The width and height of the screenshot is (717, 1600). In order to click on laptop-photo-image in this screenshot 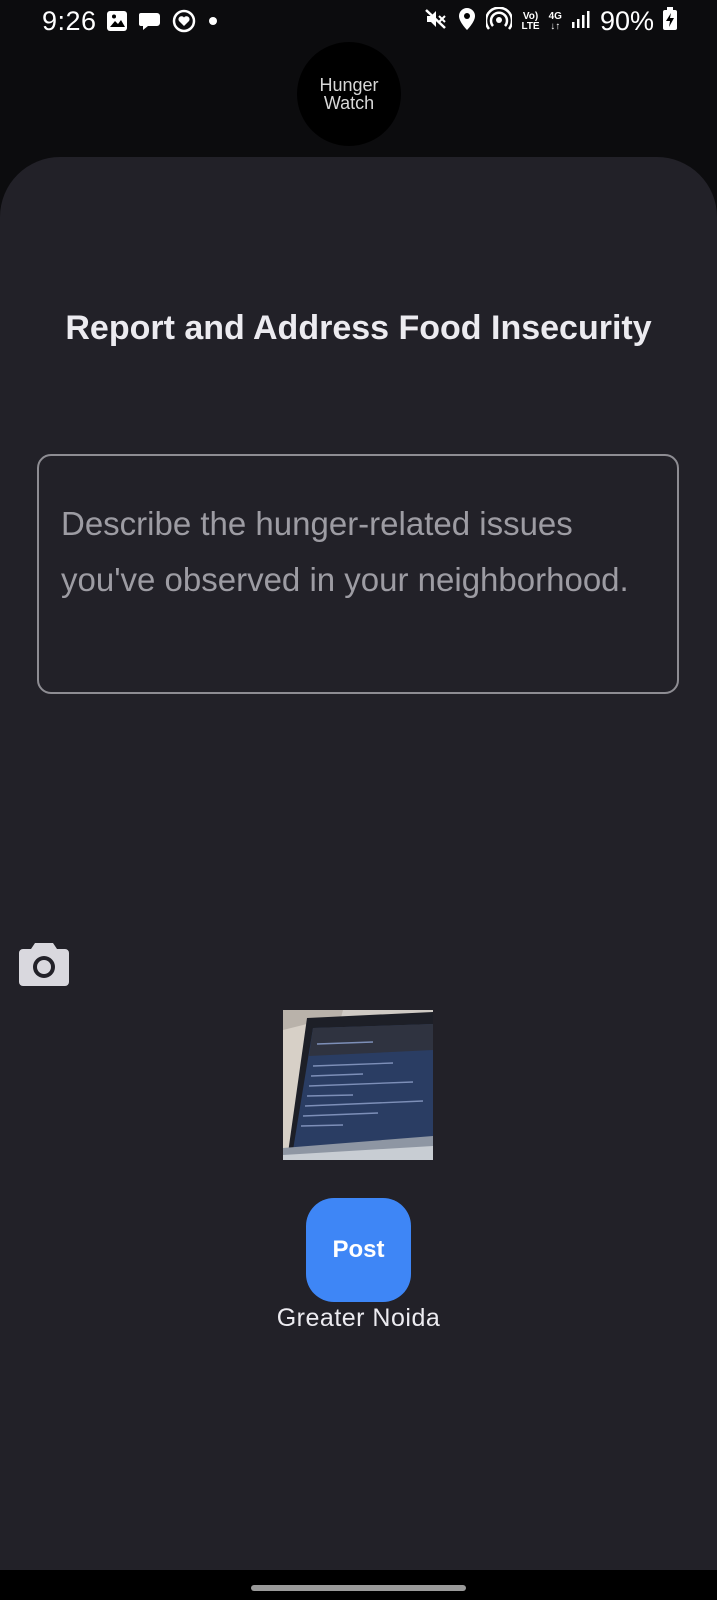, I will do `click(358, 1085)`.